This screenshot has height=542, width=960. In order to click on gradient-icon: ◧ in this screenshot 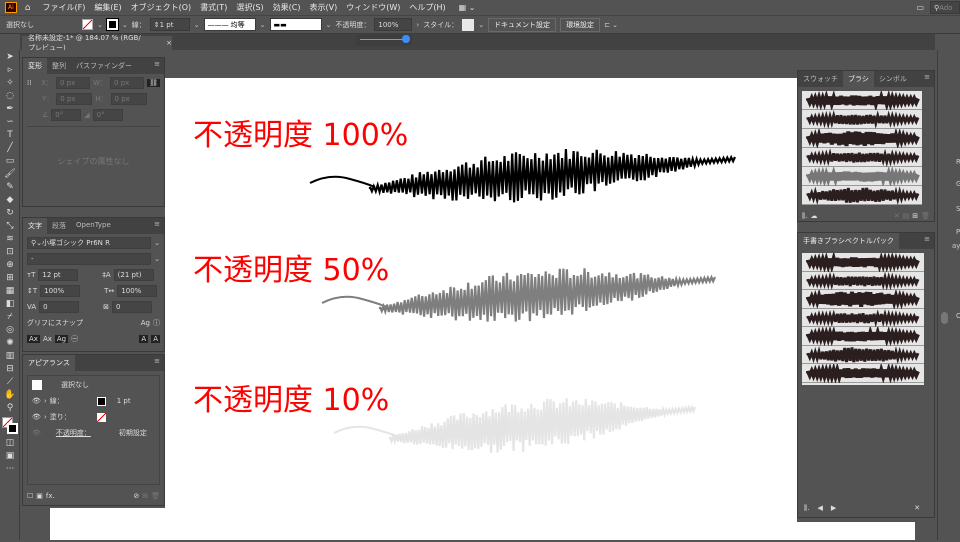, I will do `click(10, 304)`.